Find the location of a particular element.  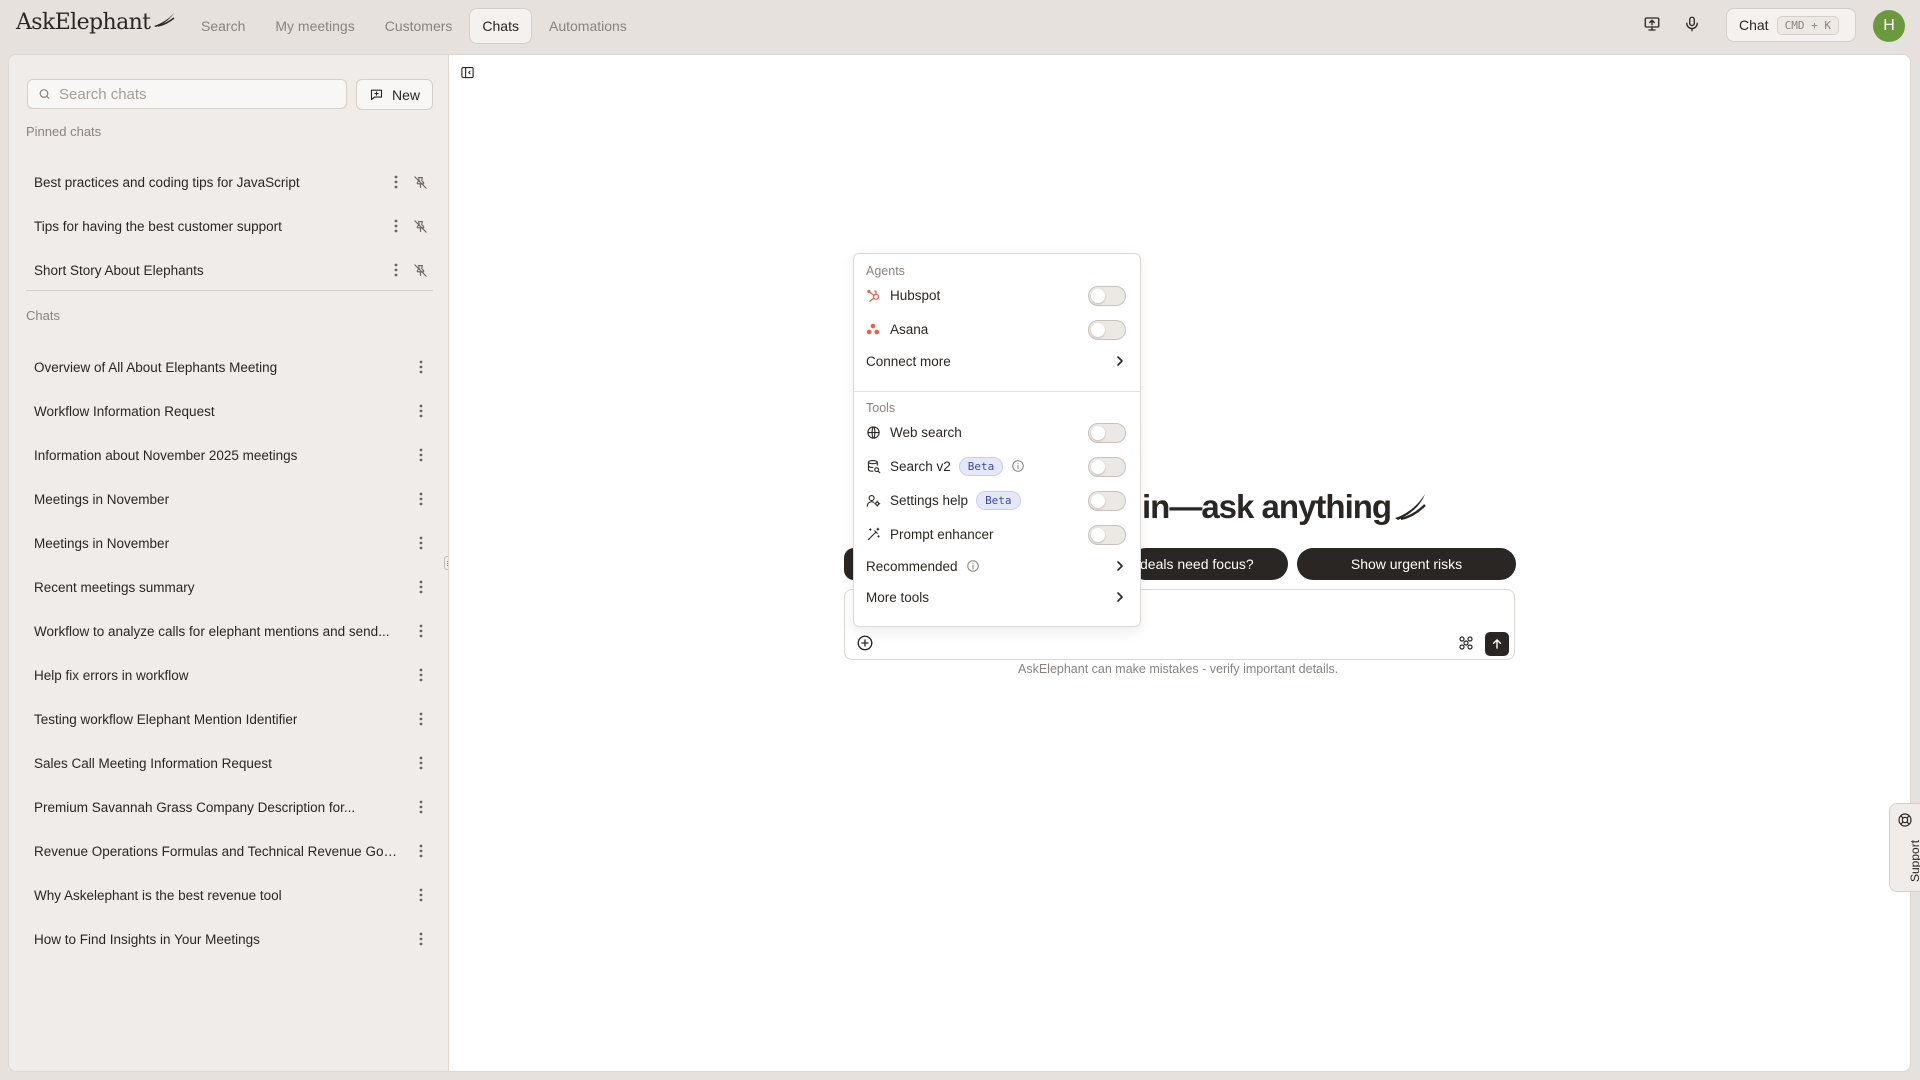

tool-row-web-search: Web search is located at coordinates (997, 432).